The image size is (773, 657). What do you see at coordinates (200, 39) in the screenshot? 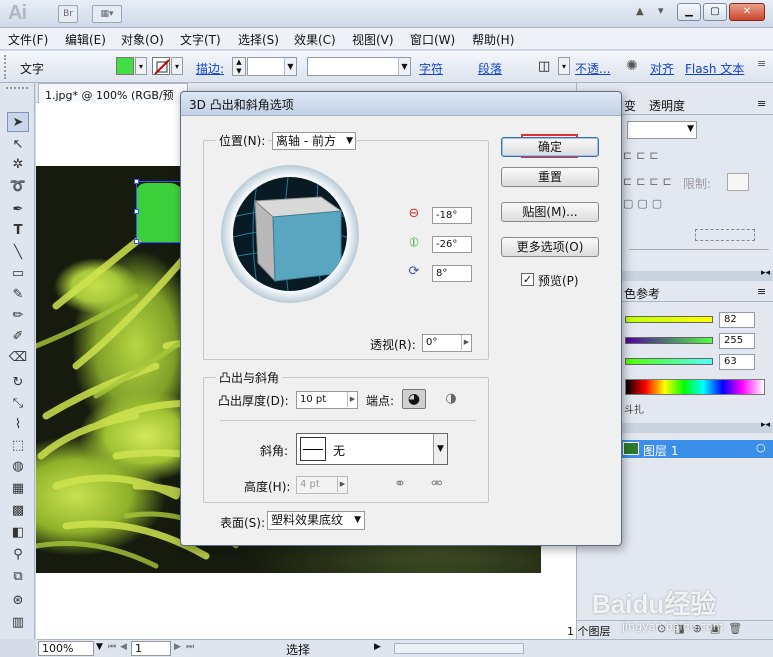
I see `menu-type: 文字(T)` at bounding box center [200, 39].